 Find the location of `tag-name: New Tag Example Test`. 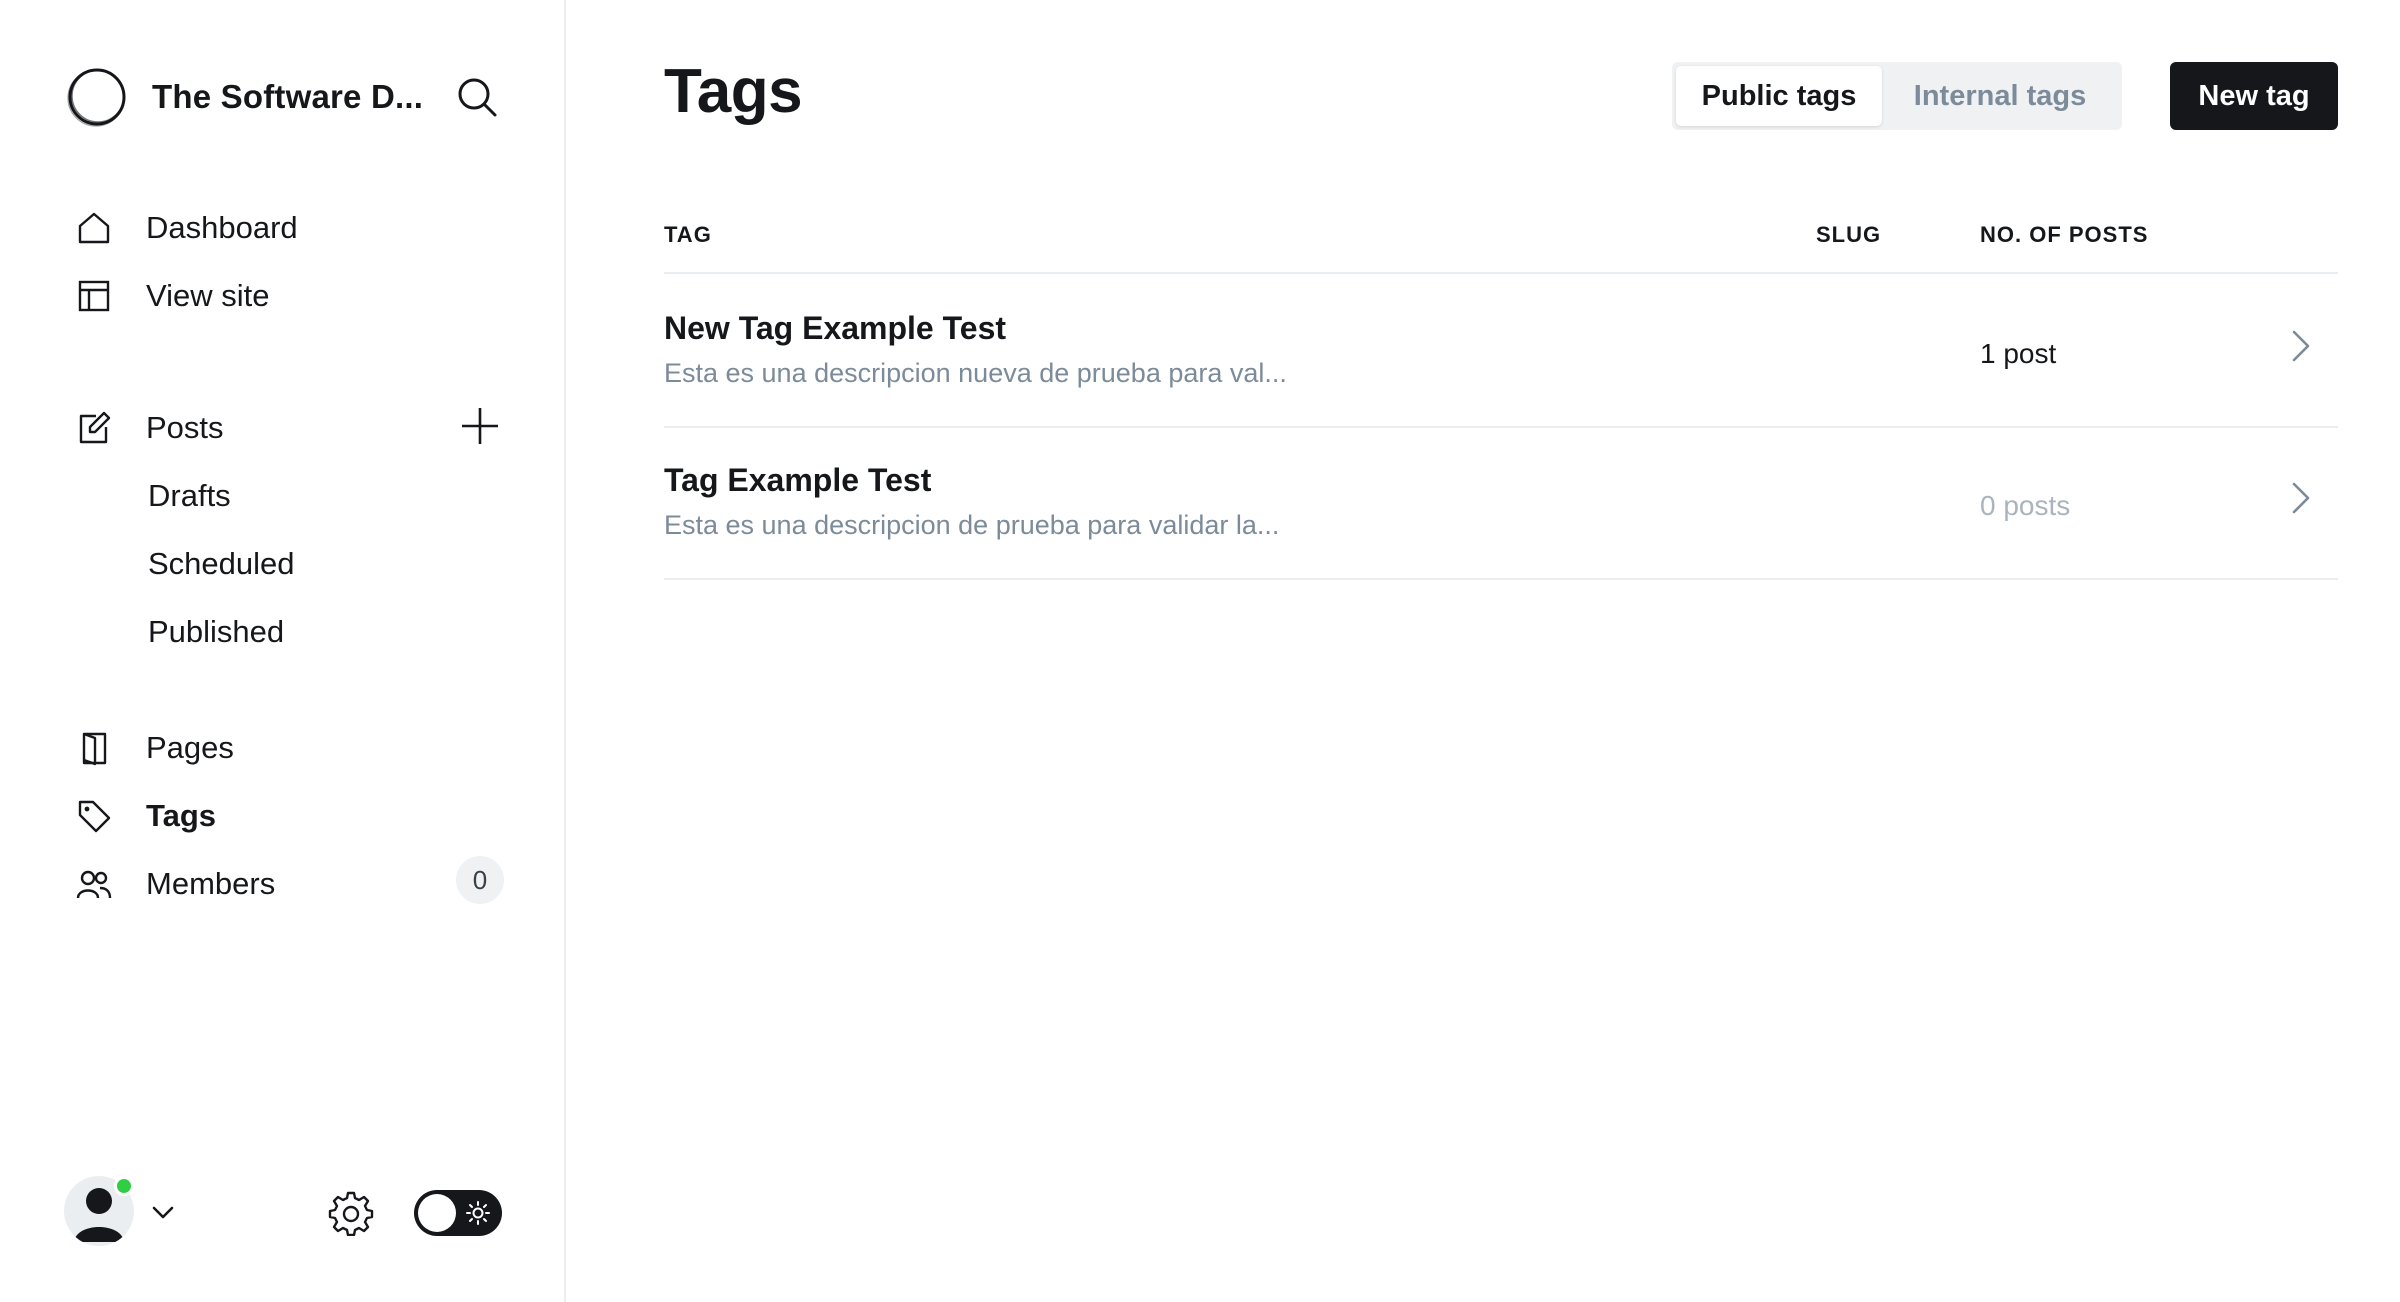

tag-name: New Tag Example Test is located at coordinates (835, 328).